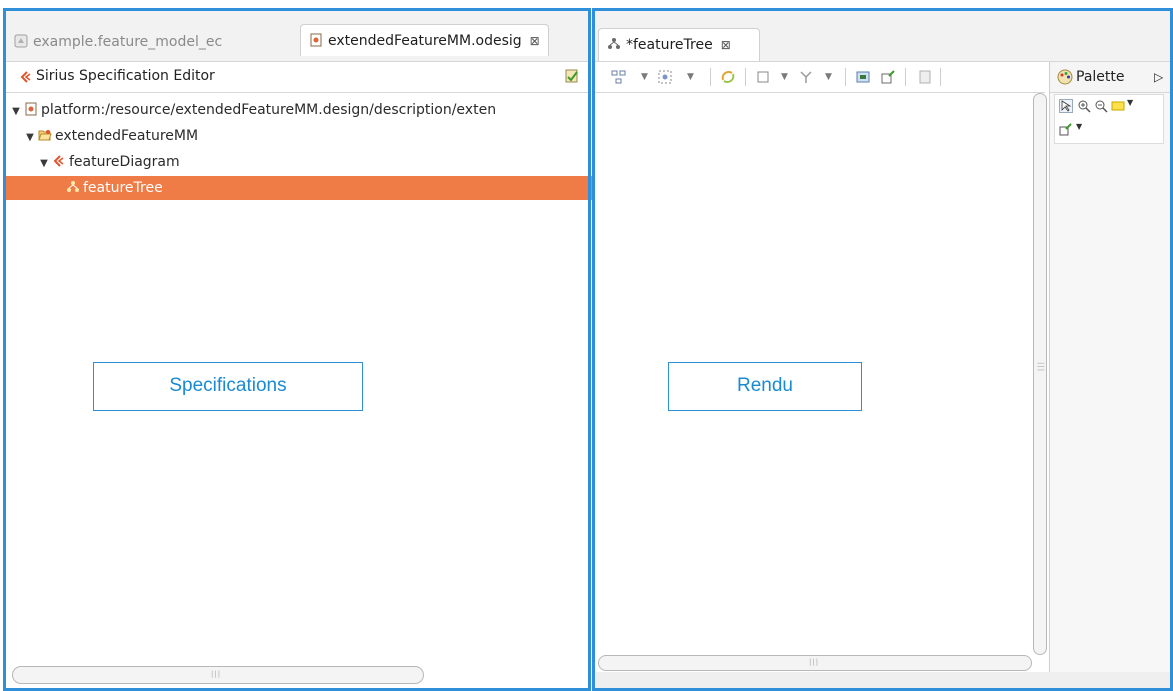 The height and width of the screenshot is (691, 1173). What do you see at coordinates (765, 386) in the screenshot?
I see `rendu-annotation: Rendu` at bounding box center [765, 386].